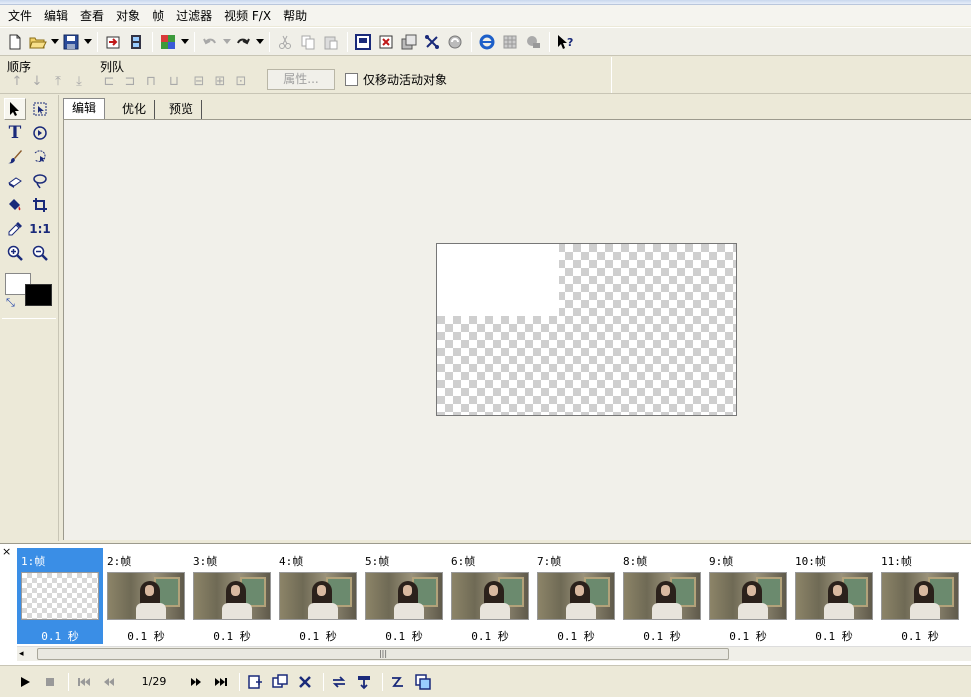 The image size is (971, 697). Describe the element at coordinates (386, 42) in the screenshot. I see `delete-frame-button` at that location.